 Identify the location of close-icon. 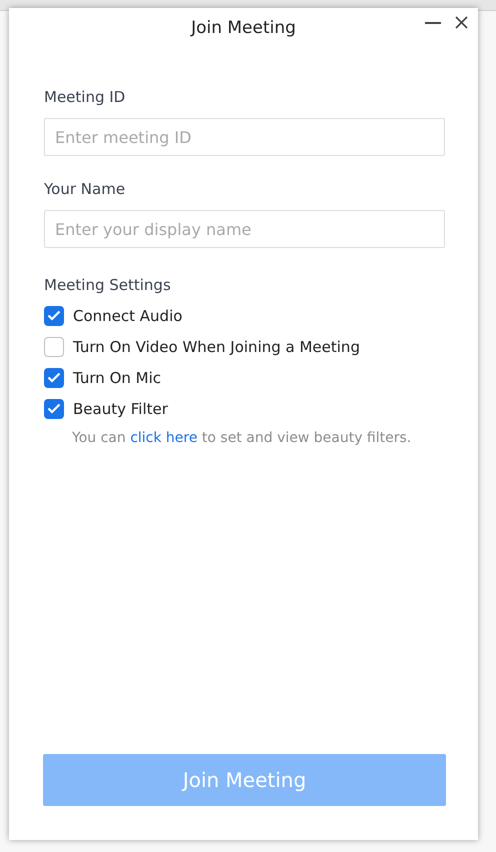
(461, 22).